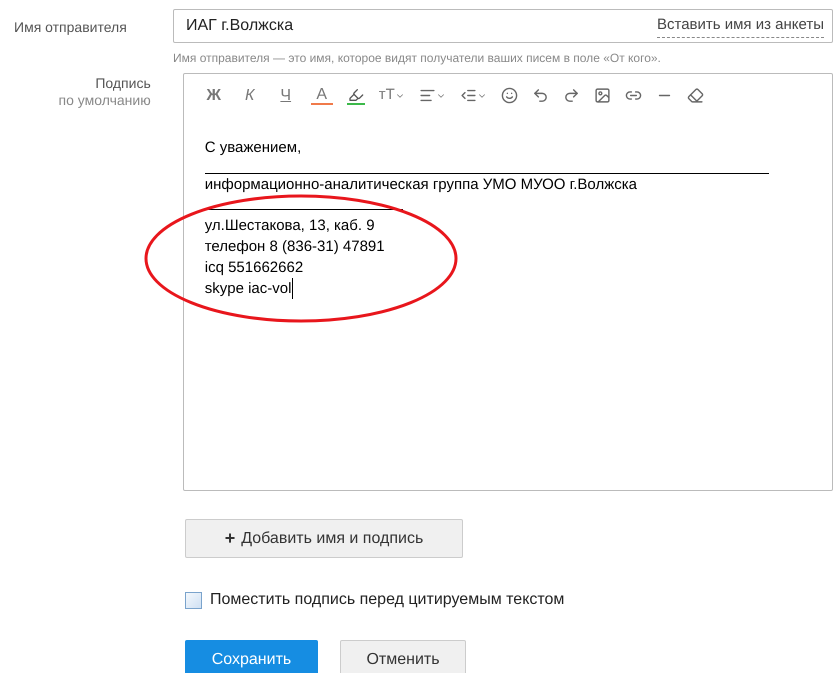 The height and width of the screenshot is (673, 833). What do you see at coordinates (249, 96) in the screenshot?
I see `format-button: К` at bounding box center [249, 96].